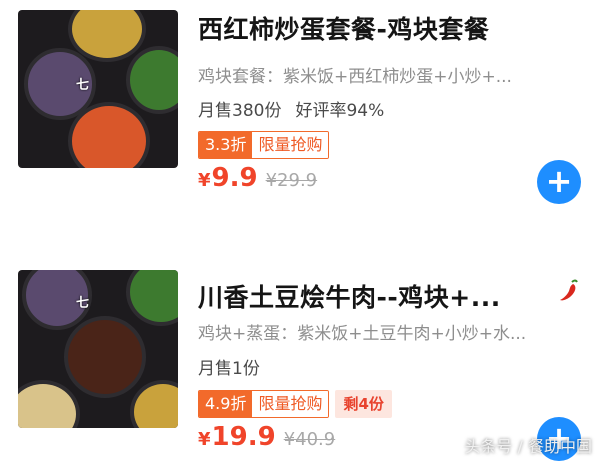  What do you see at coordinates (291, 180) in the screenshot?
I see `original-price: ¥29.9` at bounding box center [291, 180].